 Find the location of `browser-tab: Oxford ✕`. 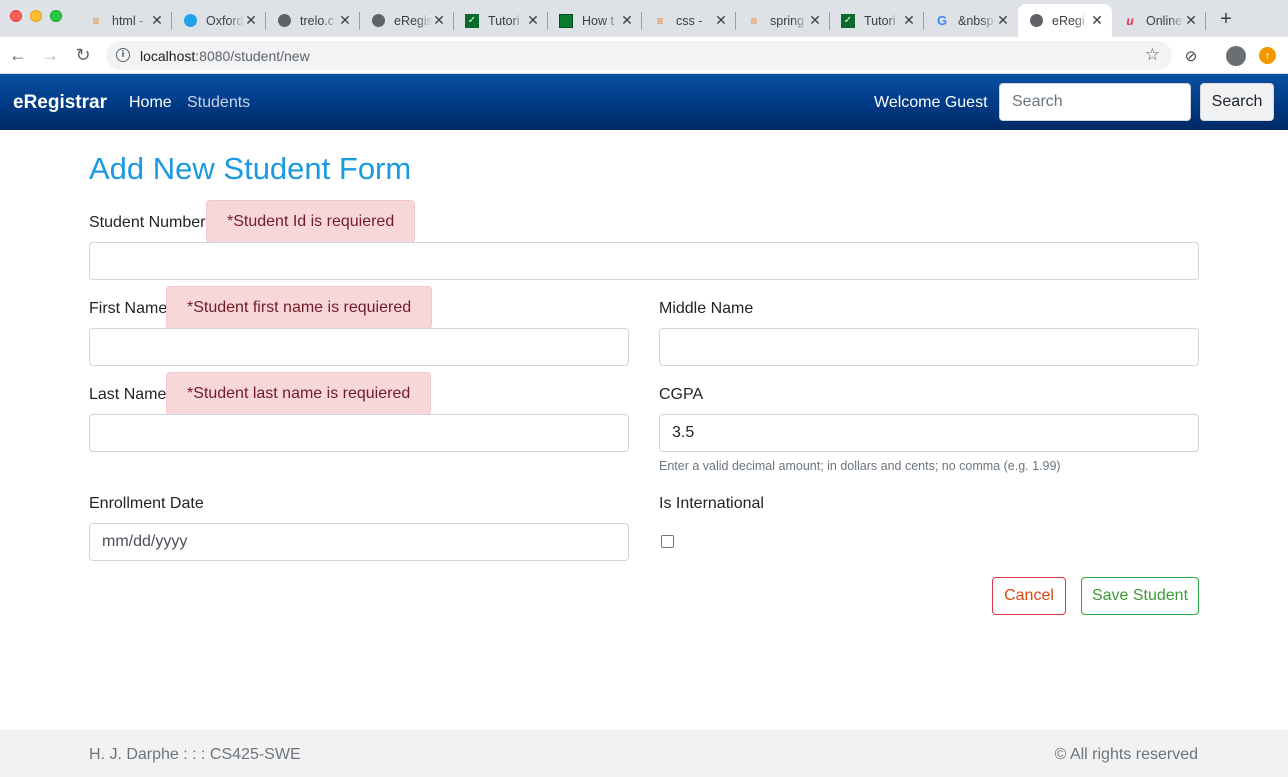

browser-tab: Oxford ✕ is located at coordinates (219, 20).